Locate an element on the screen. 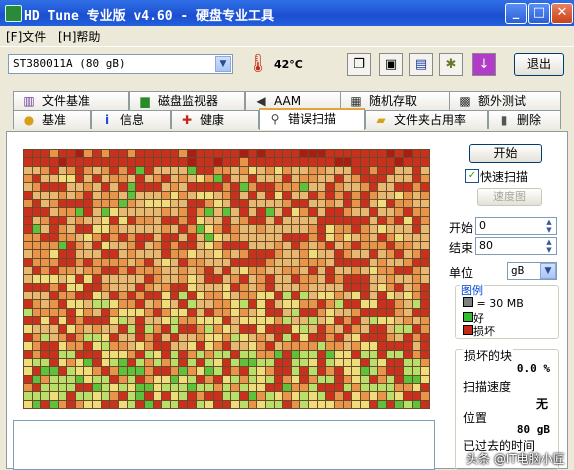 This screenshot has width=574, height=470. tab-label: 基准 is located at coordinates (54, 120).